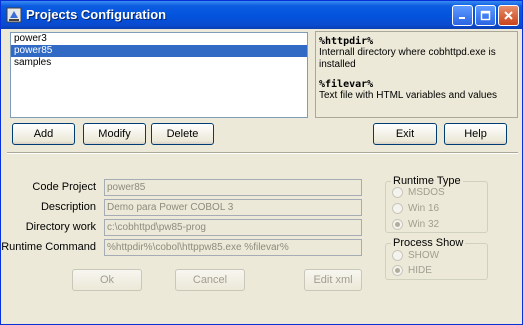 The image size is (523, 325). I want to click on list-item-power3: power3, so click(159, 39).